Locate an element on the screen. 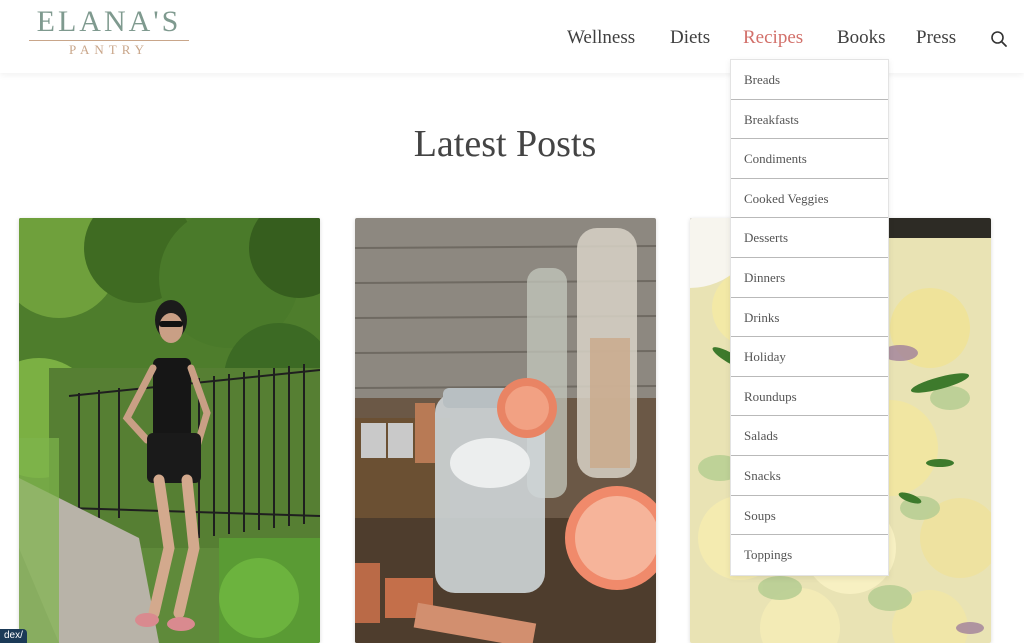 The width and height of the screenshot is (1024, 643). nav-item-press: Press is located at coordinates (936, 38).